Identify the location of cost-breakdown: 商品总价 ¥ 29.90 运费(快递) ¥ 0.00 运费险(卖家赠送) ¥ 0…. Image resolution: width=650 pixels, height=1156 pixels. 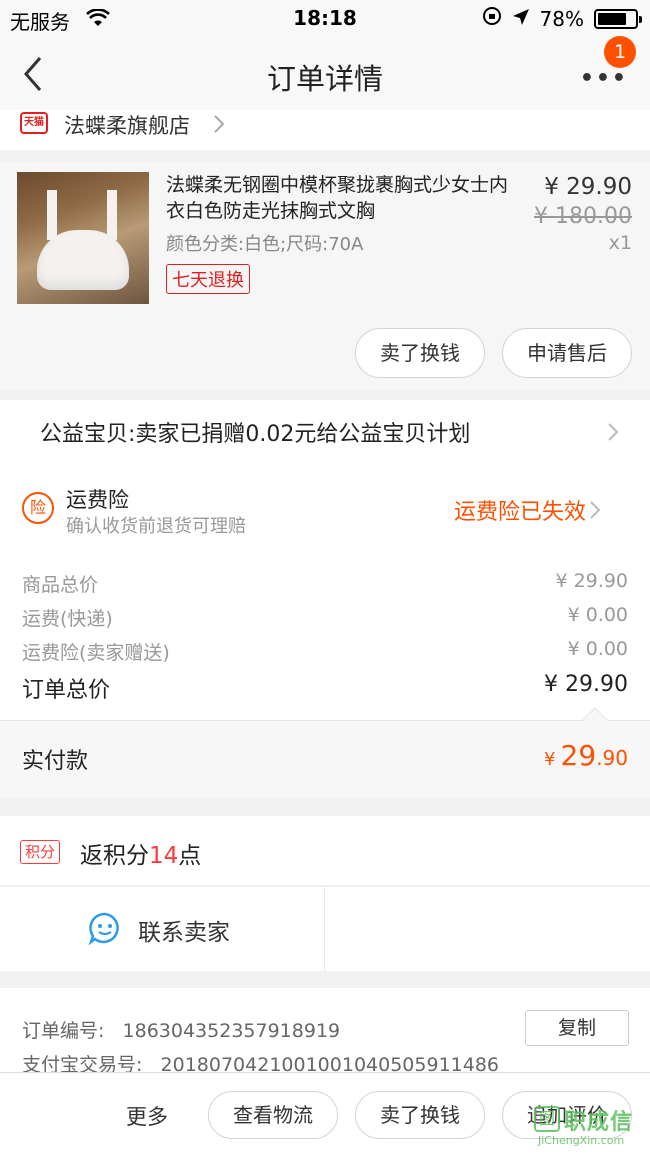
(325, 637).